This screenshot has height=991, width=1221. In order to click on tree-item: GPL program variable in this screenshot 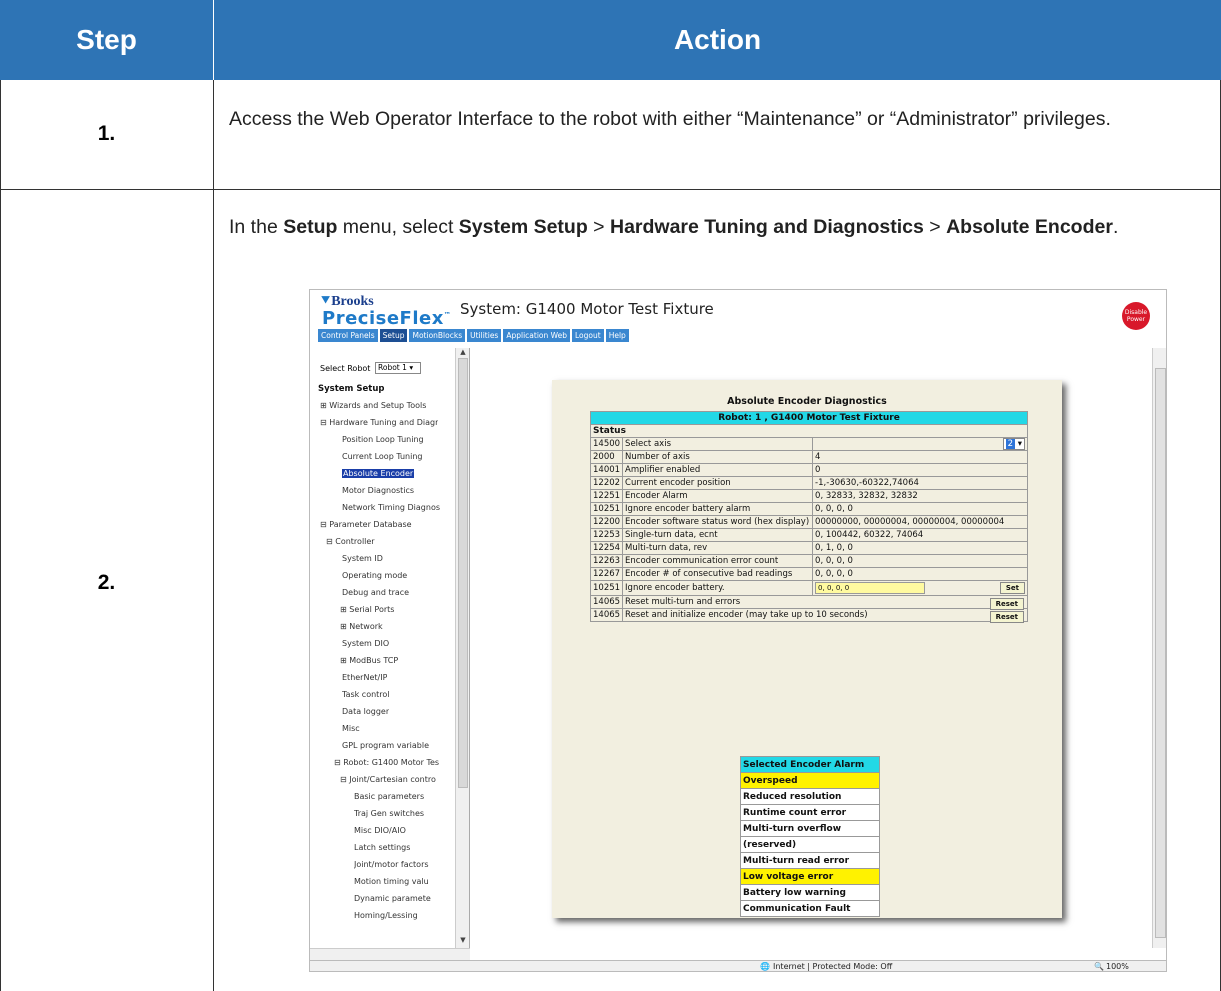, I will do `click(385, 745)`.